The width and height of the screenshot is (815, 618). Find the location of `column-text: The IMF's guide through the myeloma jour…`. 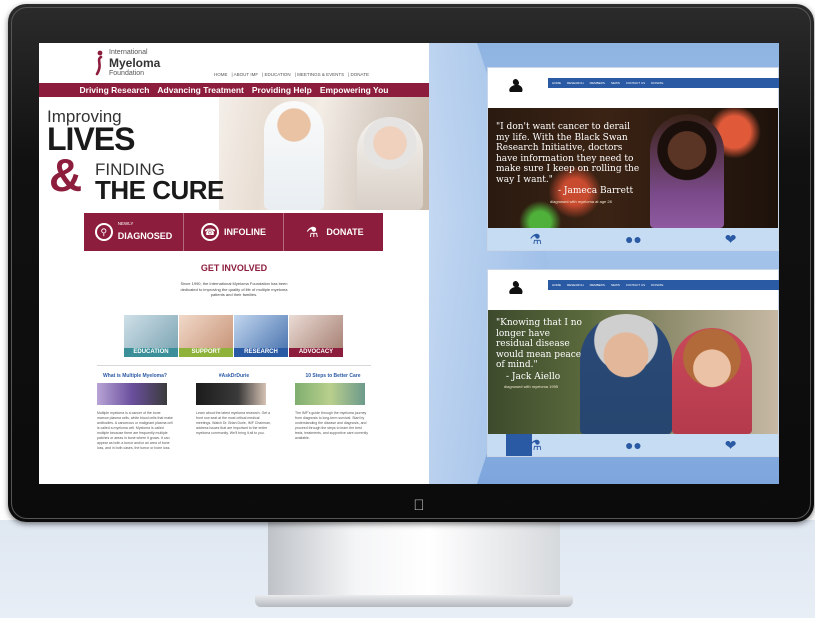

column-text: The IMF's guide through the myeloma jour… is located at coordinates (331, 425).